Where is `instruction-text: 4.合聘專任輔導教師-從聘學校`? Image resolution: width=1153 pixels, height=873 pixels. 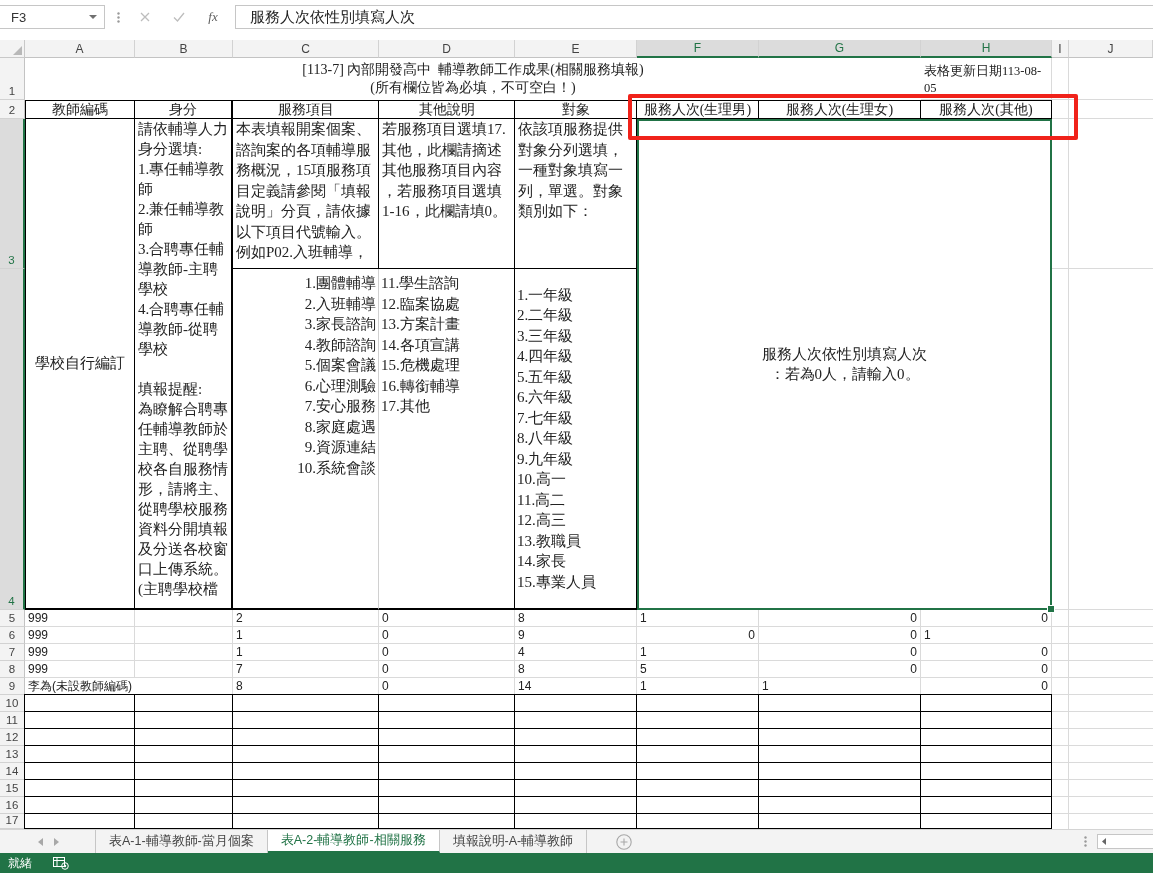 instruction-text: 4.合聘專任輔導教師-從聘學校 is located at coordinates (182, 329).